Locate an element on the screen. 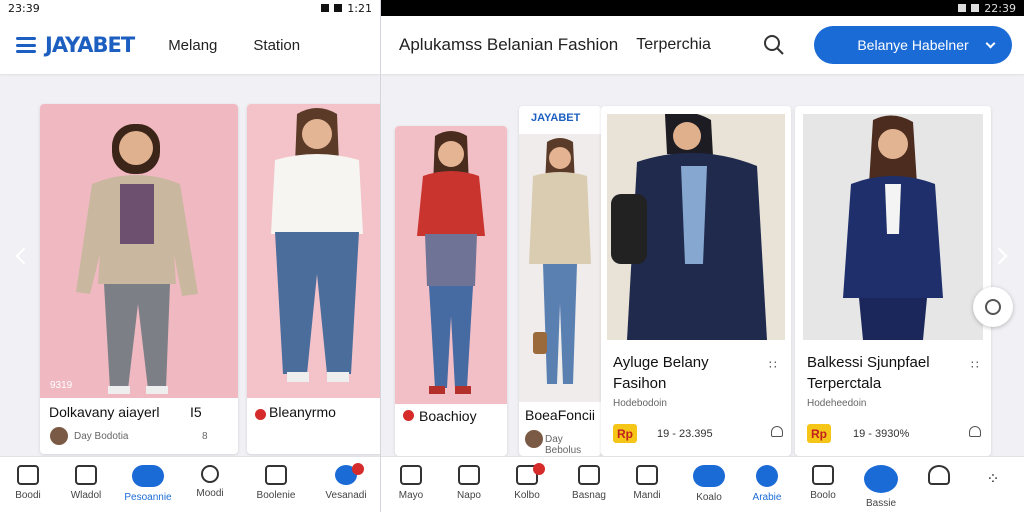 This screenshot has width=1024, height=512. list-icon is located at coordinates (86, 475).